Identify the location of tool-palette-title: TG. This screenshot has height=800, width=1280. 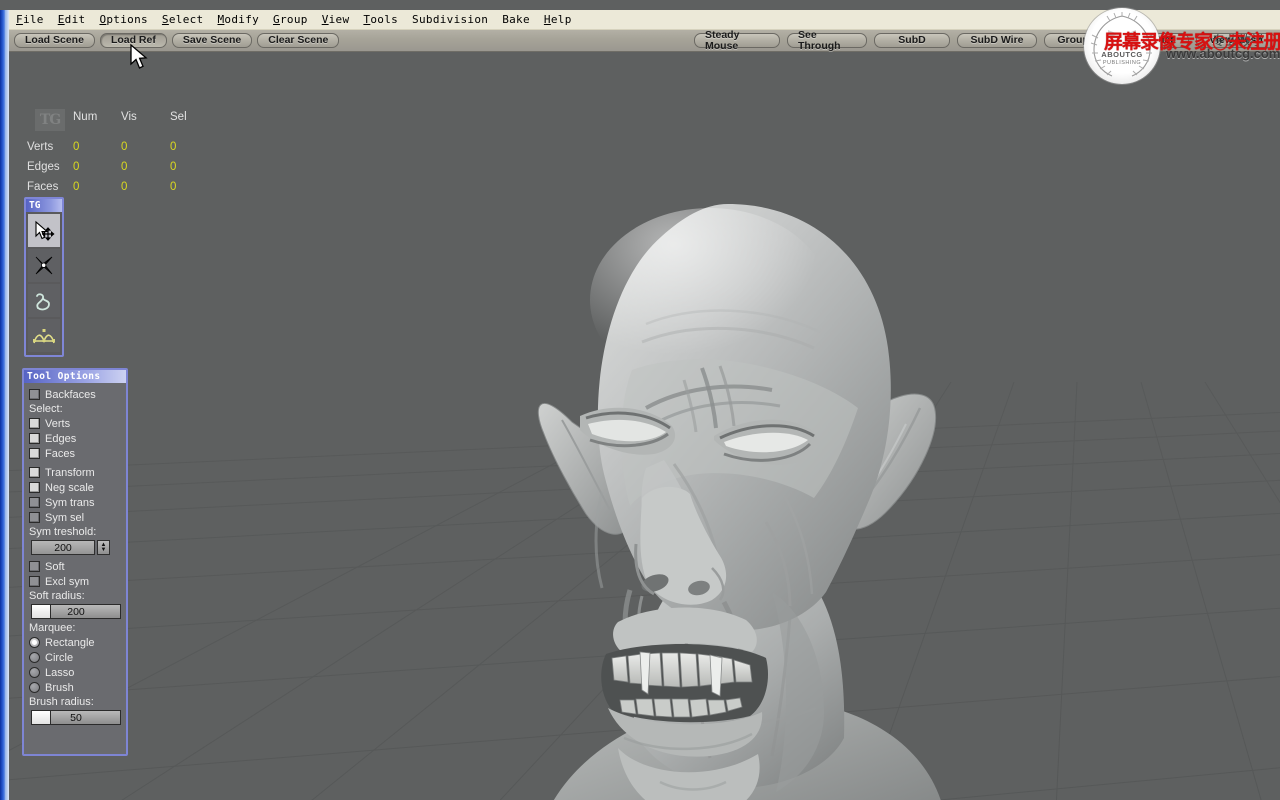
(44, 205).